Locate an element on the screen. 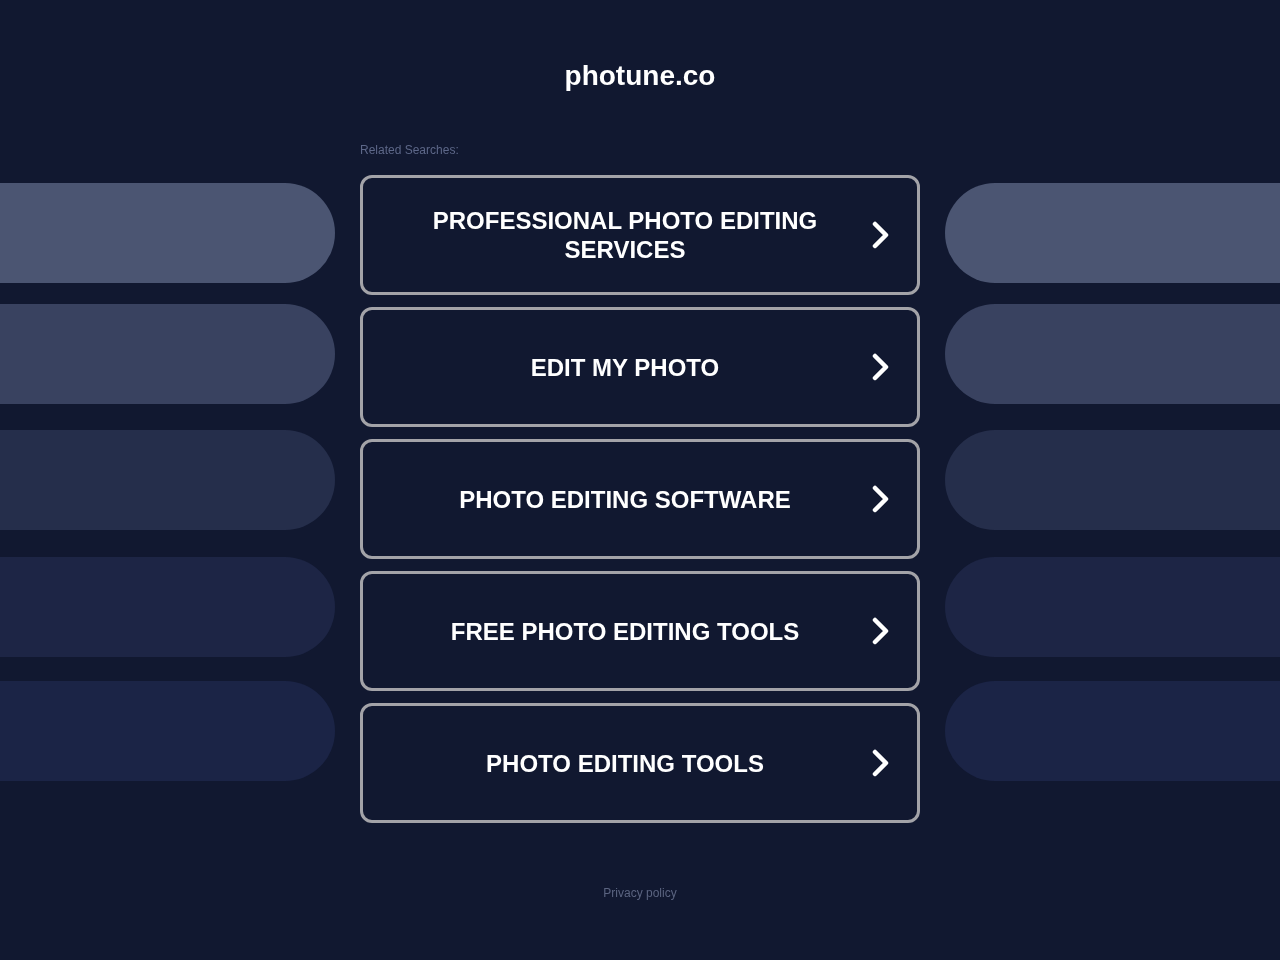 The height and width of the screenshot is (960, 1280). search-link: PHOTO EDITING TOOLS is located at coordinates (640, 763).